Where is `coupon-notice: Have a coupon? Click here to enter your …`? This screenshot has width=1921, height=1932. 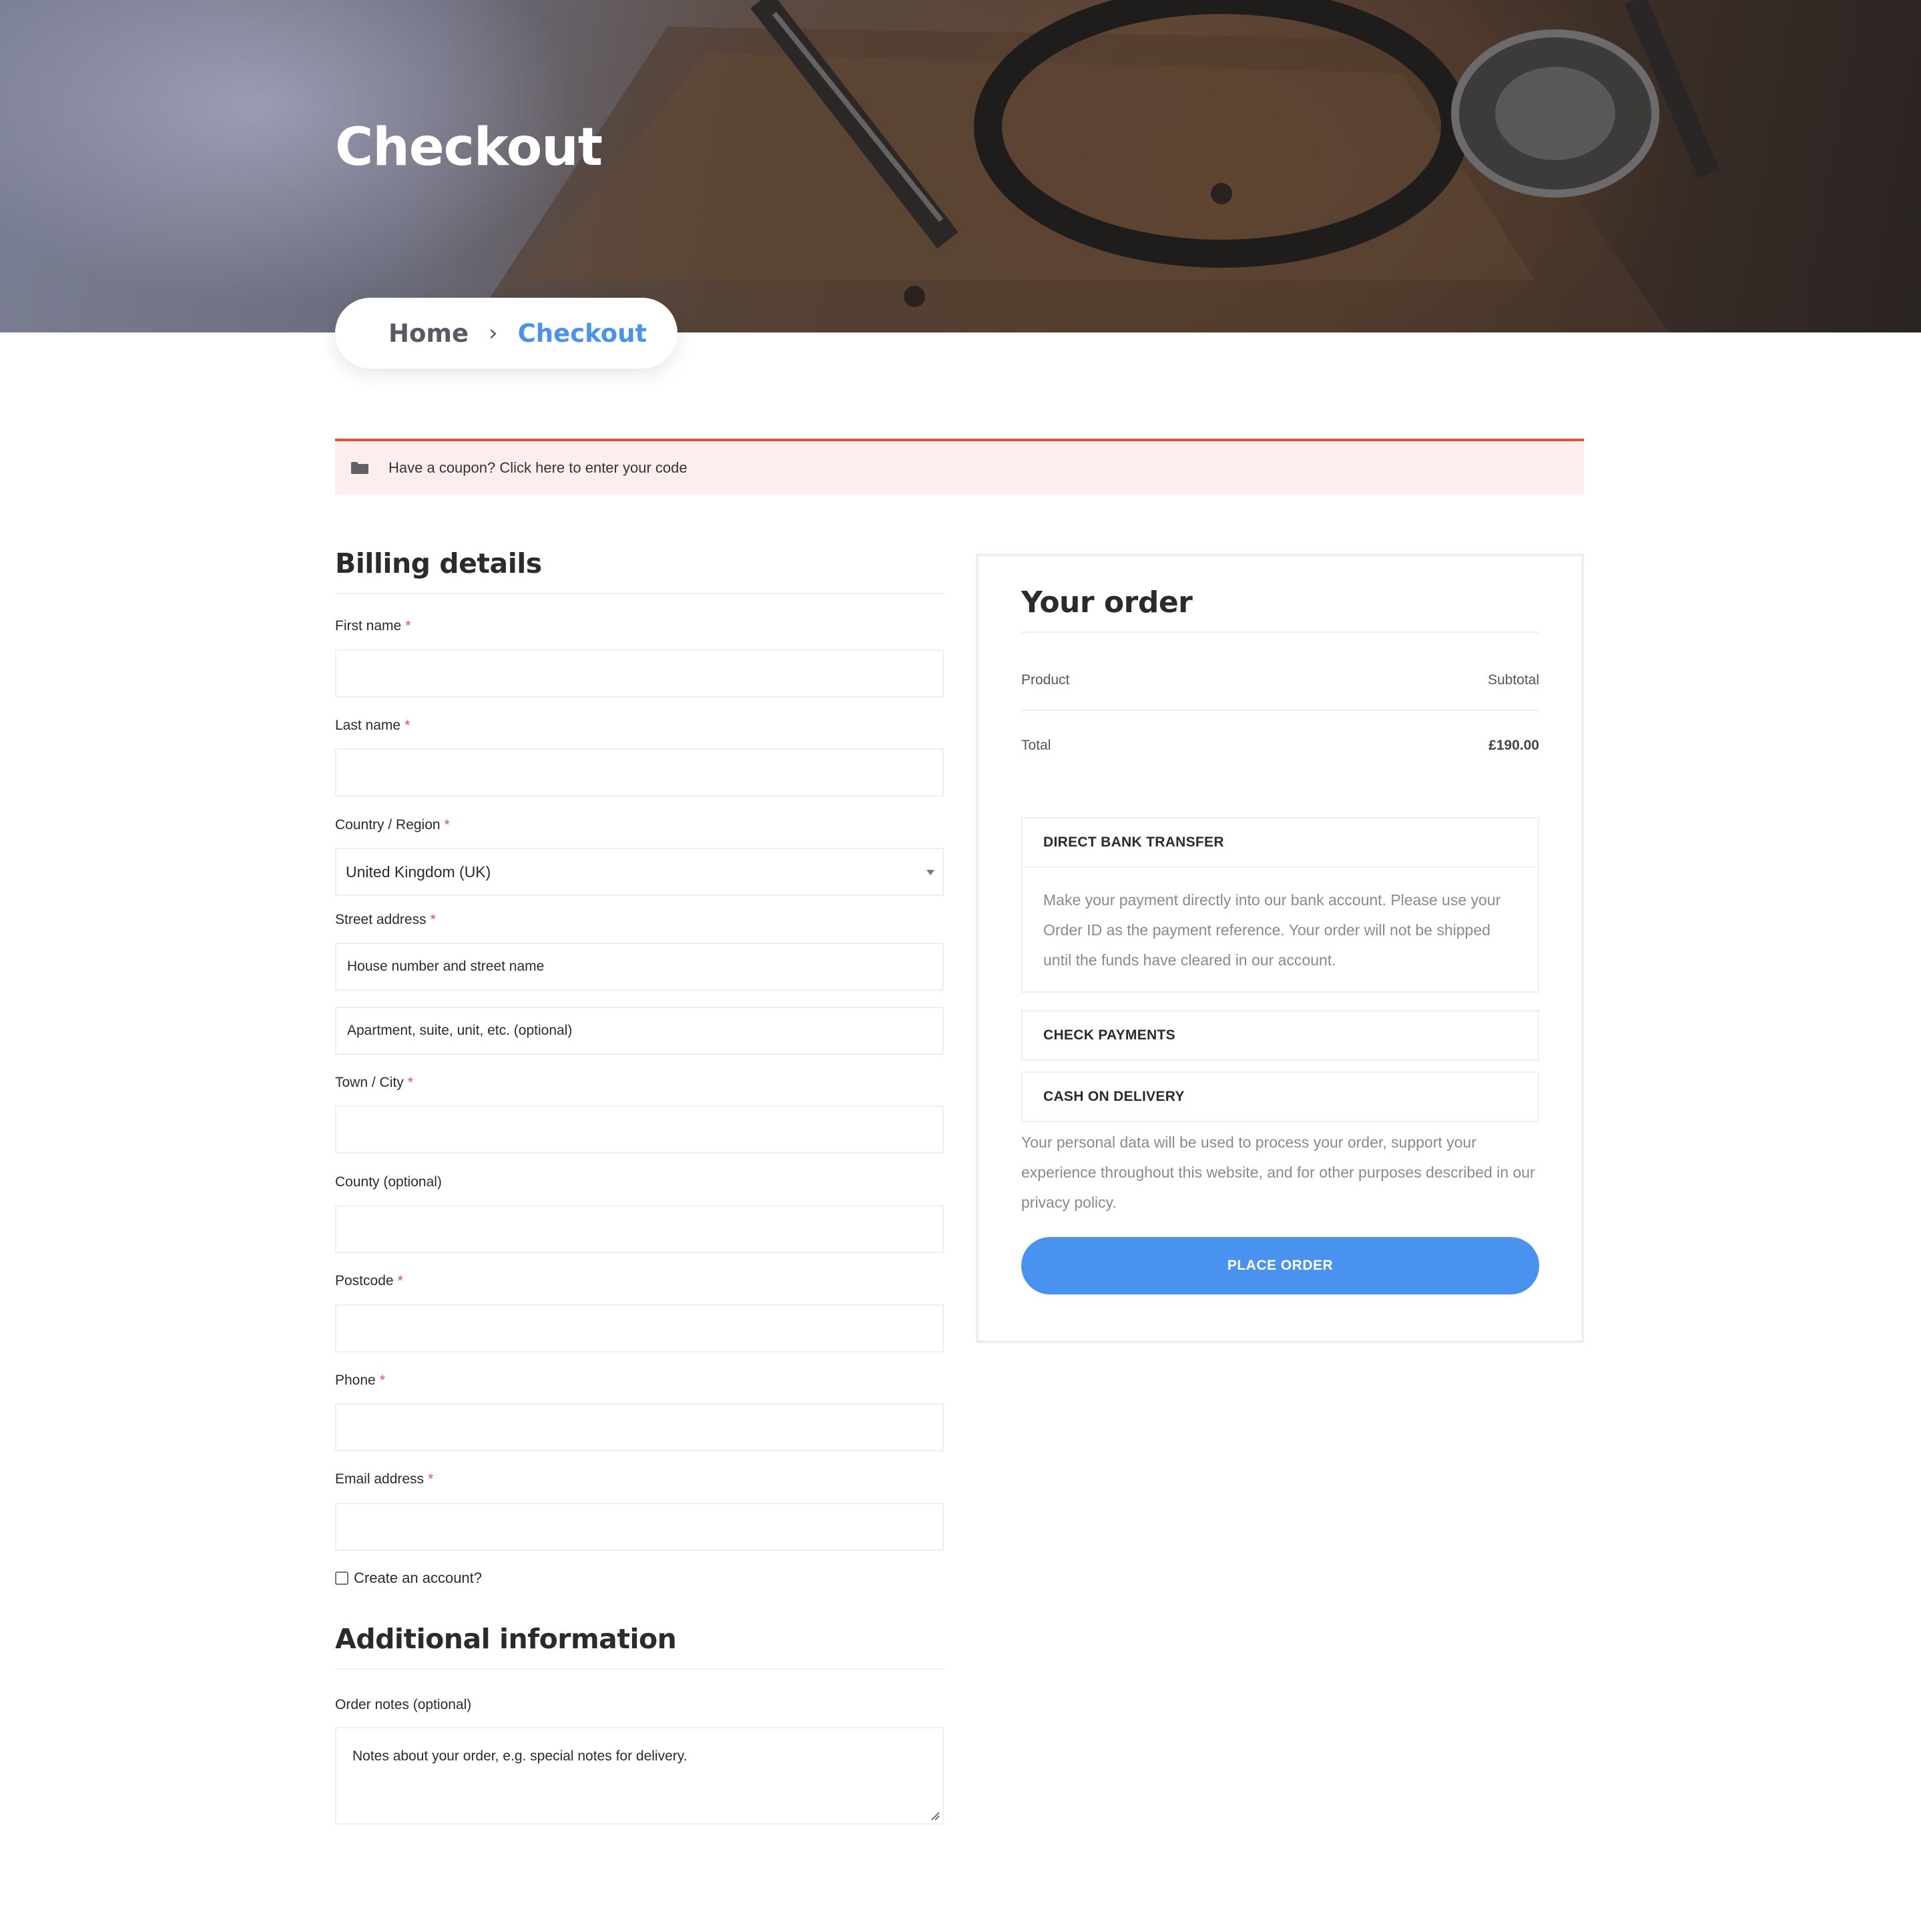
coupon-notice: Have a coupon? Click here to enter your … is located at coordinates (959, 467).